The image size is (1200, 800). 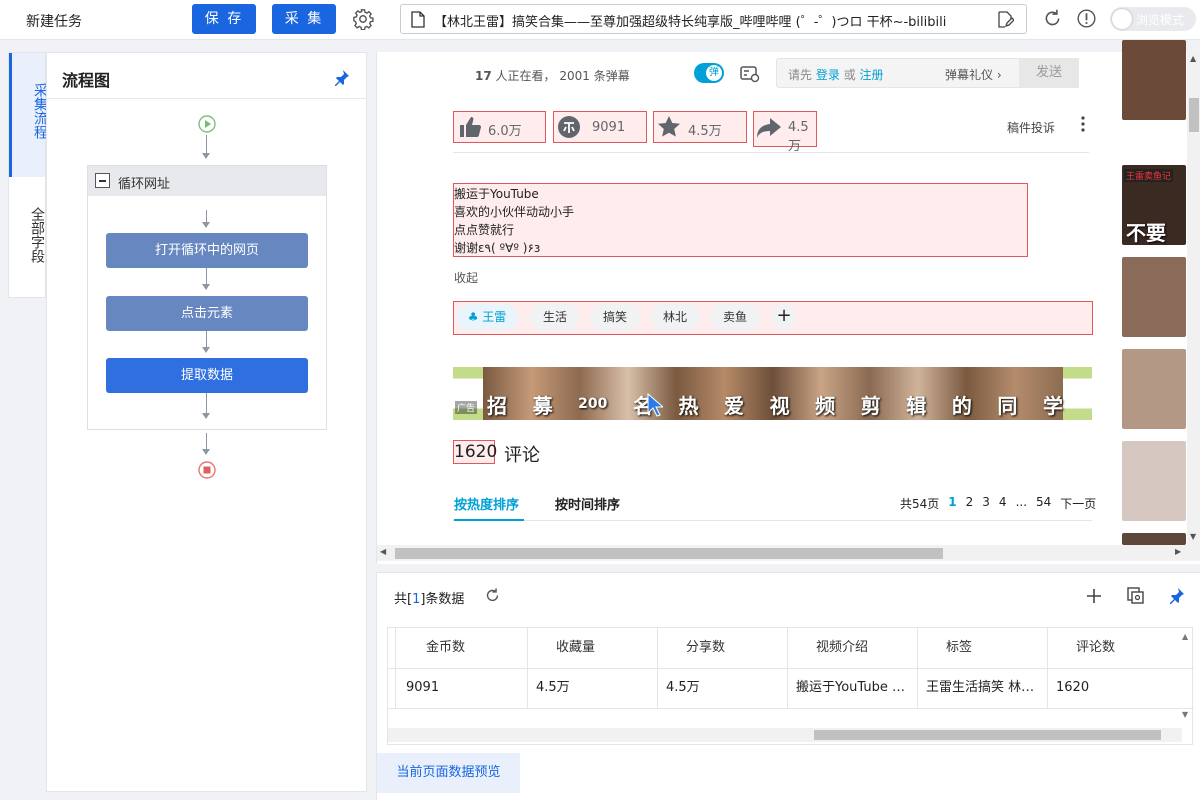 I want to click on coin-stat: 9091, so click(x=600, y=127).